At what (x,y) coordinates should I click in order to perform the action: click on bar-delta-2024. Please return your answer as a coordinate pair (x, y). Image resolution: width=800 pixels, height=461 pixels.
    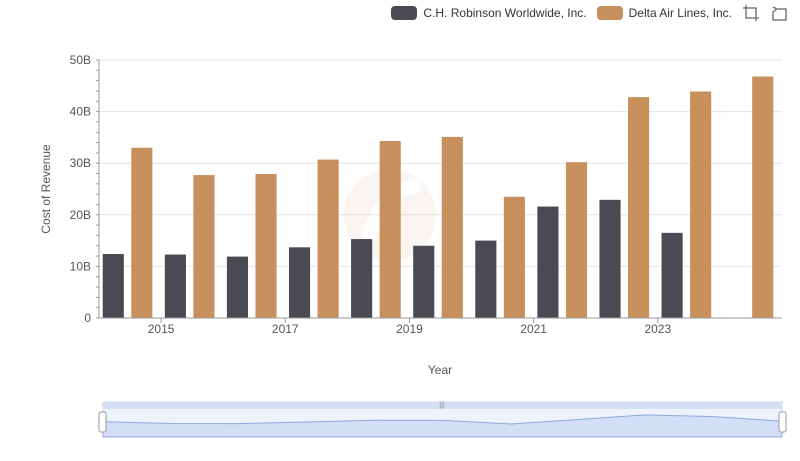
    Looking at the image, I should click on (763, 197).